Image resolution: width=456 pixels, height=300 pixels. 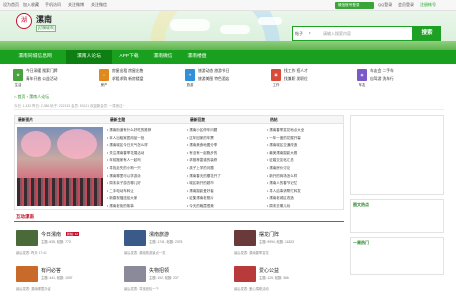 What do you see at coordinates (226, 207) in the screenshot?
I see `list-item: • 今天的晚霞很美` at bounding box center [226, 207].